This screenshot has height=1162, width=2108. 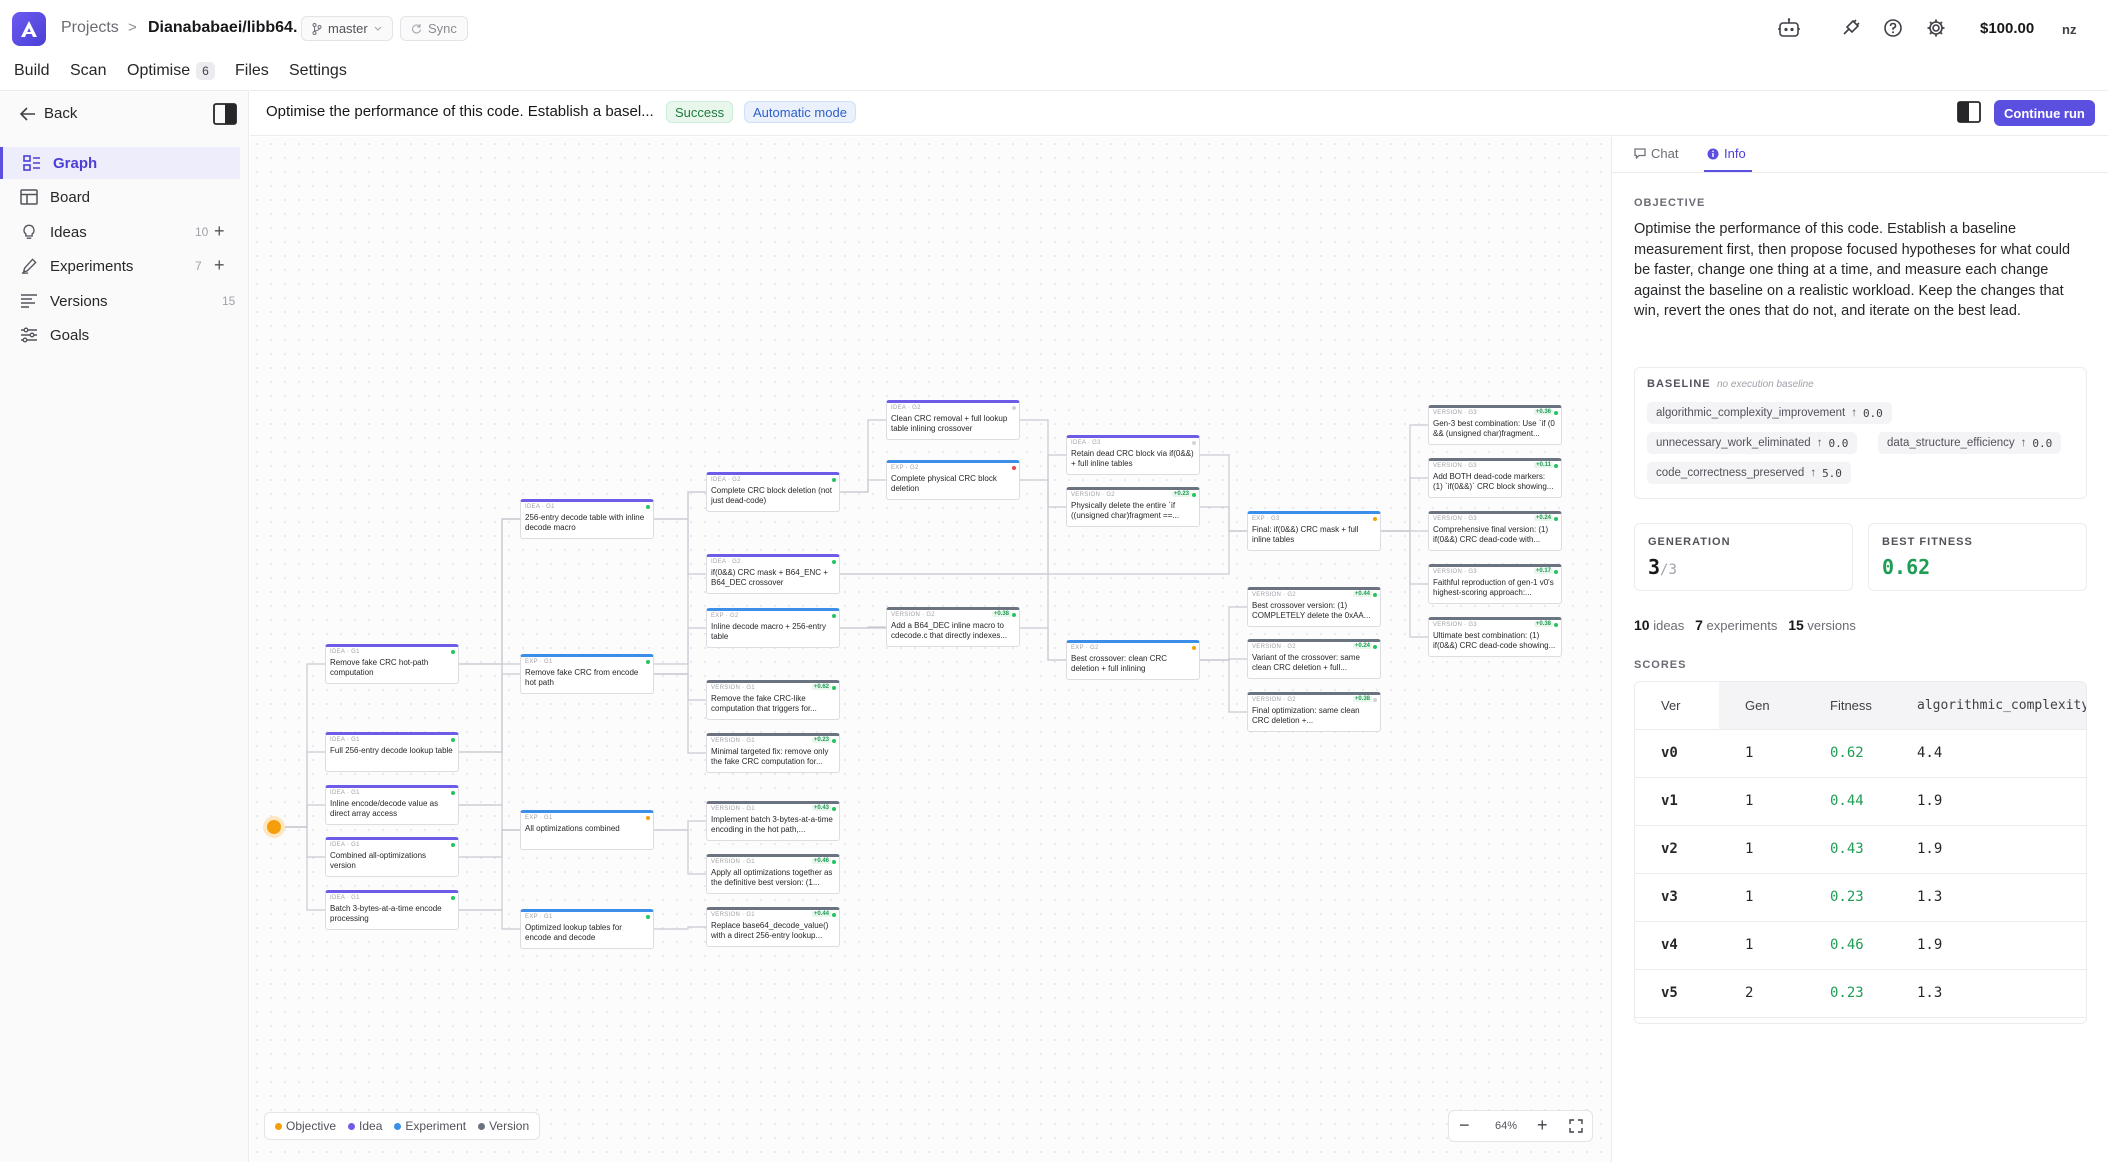 I want to click on help-icon, so click(x=1893, y=28).